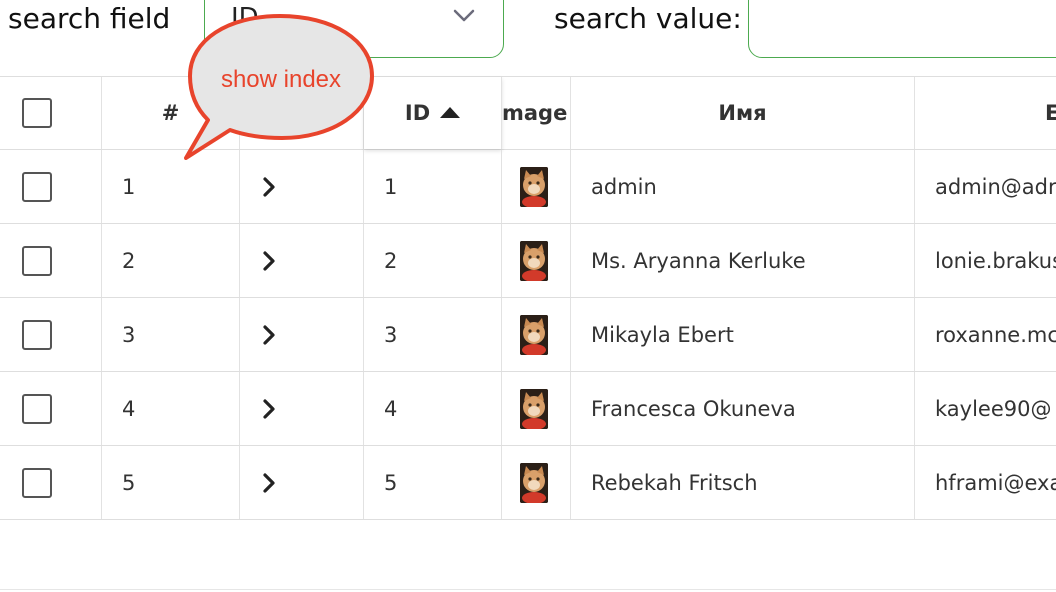  I want to click on header-email-label: E, so click(1050, 113).